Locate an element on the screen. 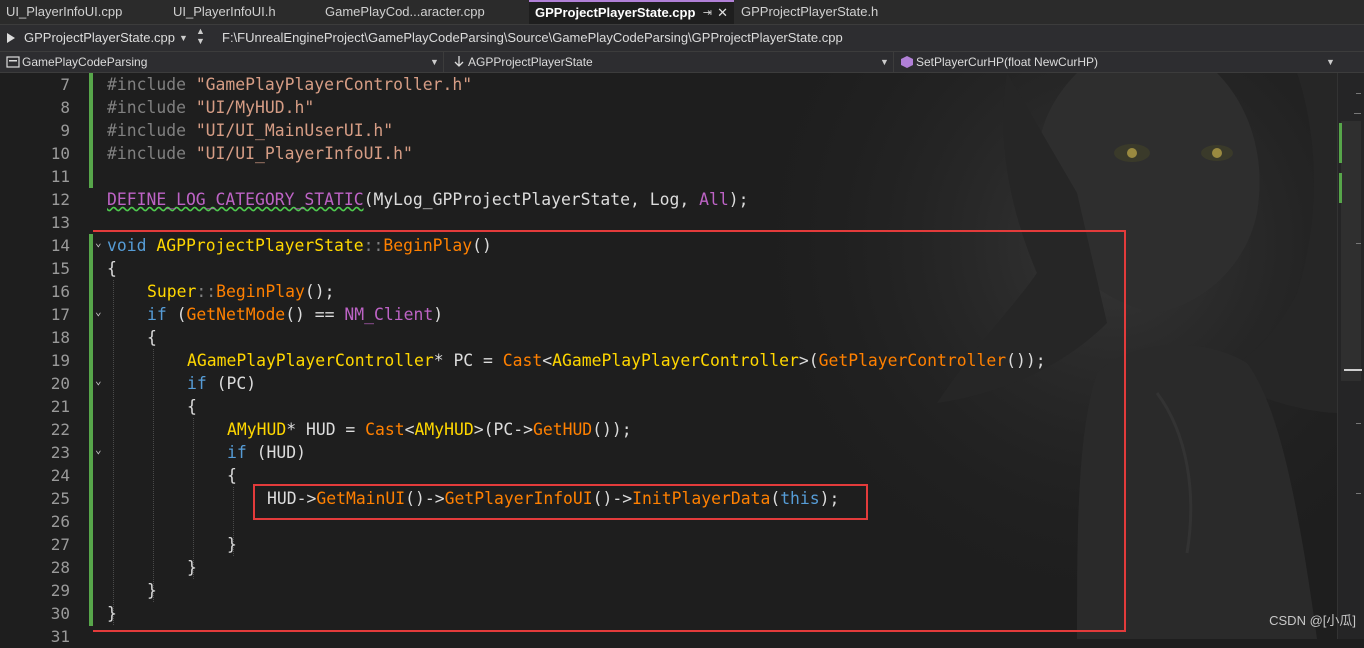 The width and height of the screenshot is (1364, 648). line-number: 23 is located at coordinates (60, 452).